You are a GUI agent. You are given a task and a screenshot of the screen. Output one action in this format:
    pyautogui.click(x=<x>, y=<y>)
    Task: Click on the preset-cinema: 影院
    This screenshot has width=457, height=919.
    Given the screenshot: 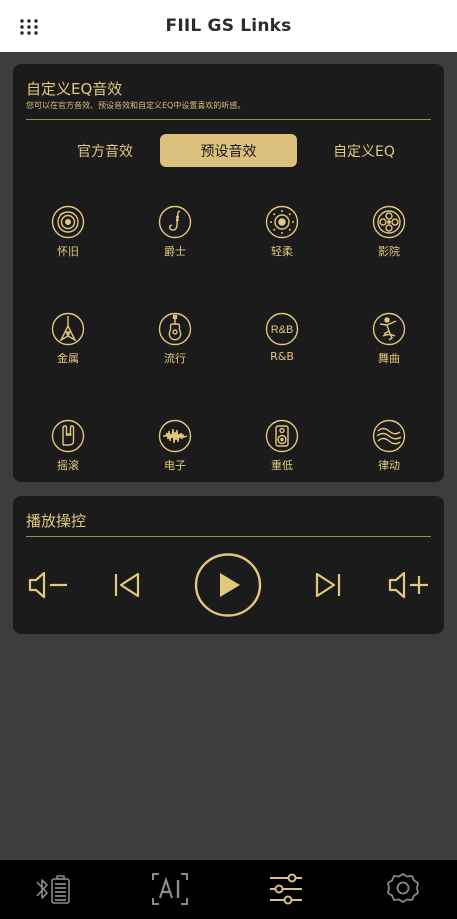 What is the action you would take?
    pyautogui.click(x=389, y=237)
    